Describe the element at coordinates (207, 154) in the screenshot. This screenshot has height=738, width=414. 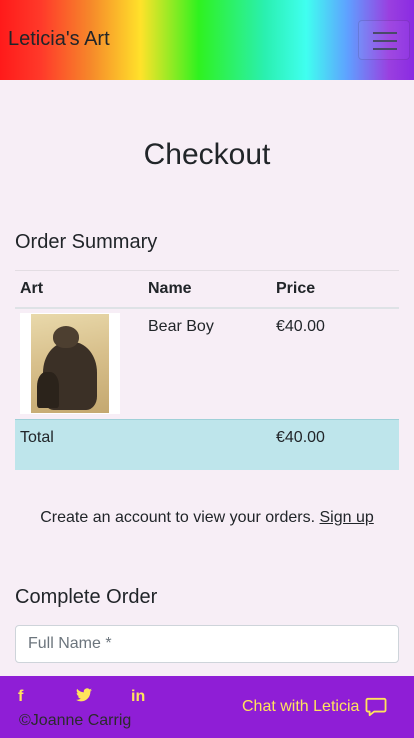
I see `page-title: Checkout` at that location.